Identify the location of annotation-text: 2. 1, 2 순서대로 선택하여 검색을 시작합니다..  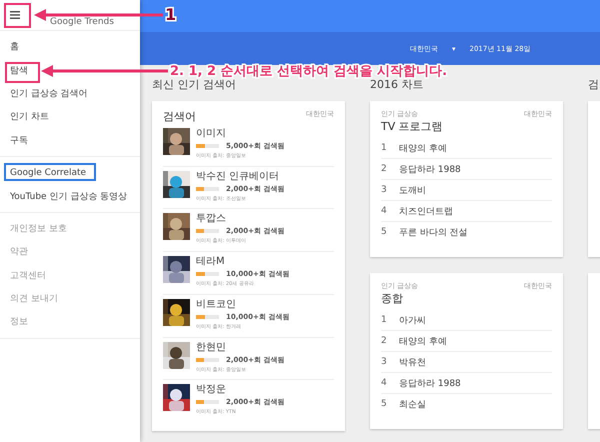
(309, 71).